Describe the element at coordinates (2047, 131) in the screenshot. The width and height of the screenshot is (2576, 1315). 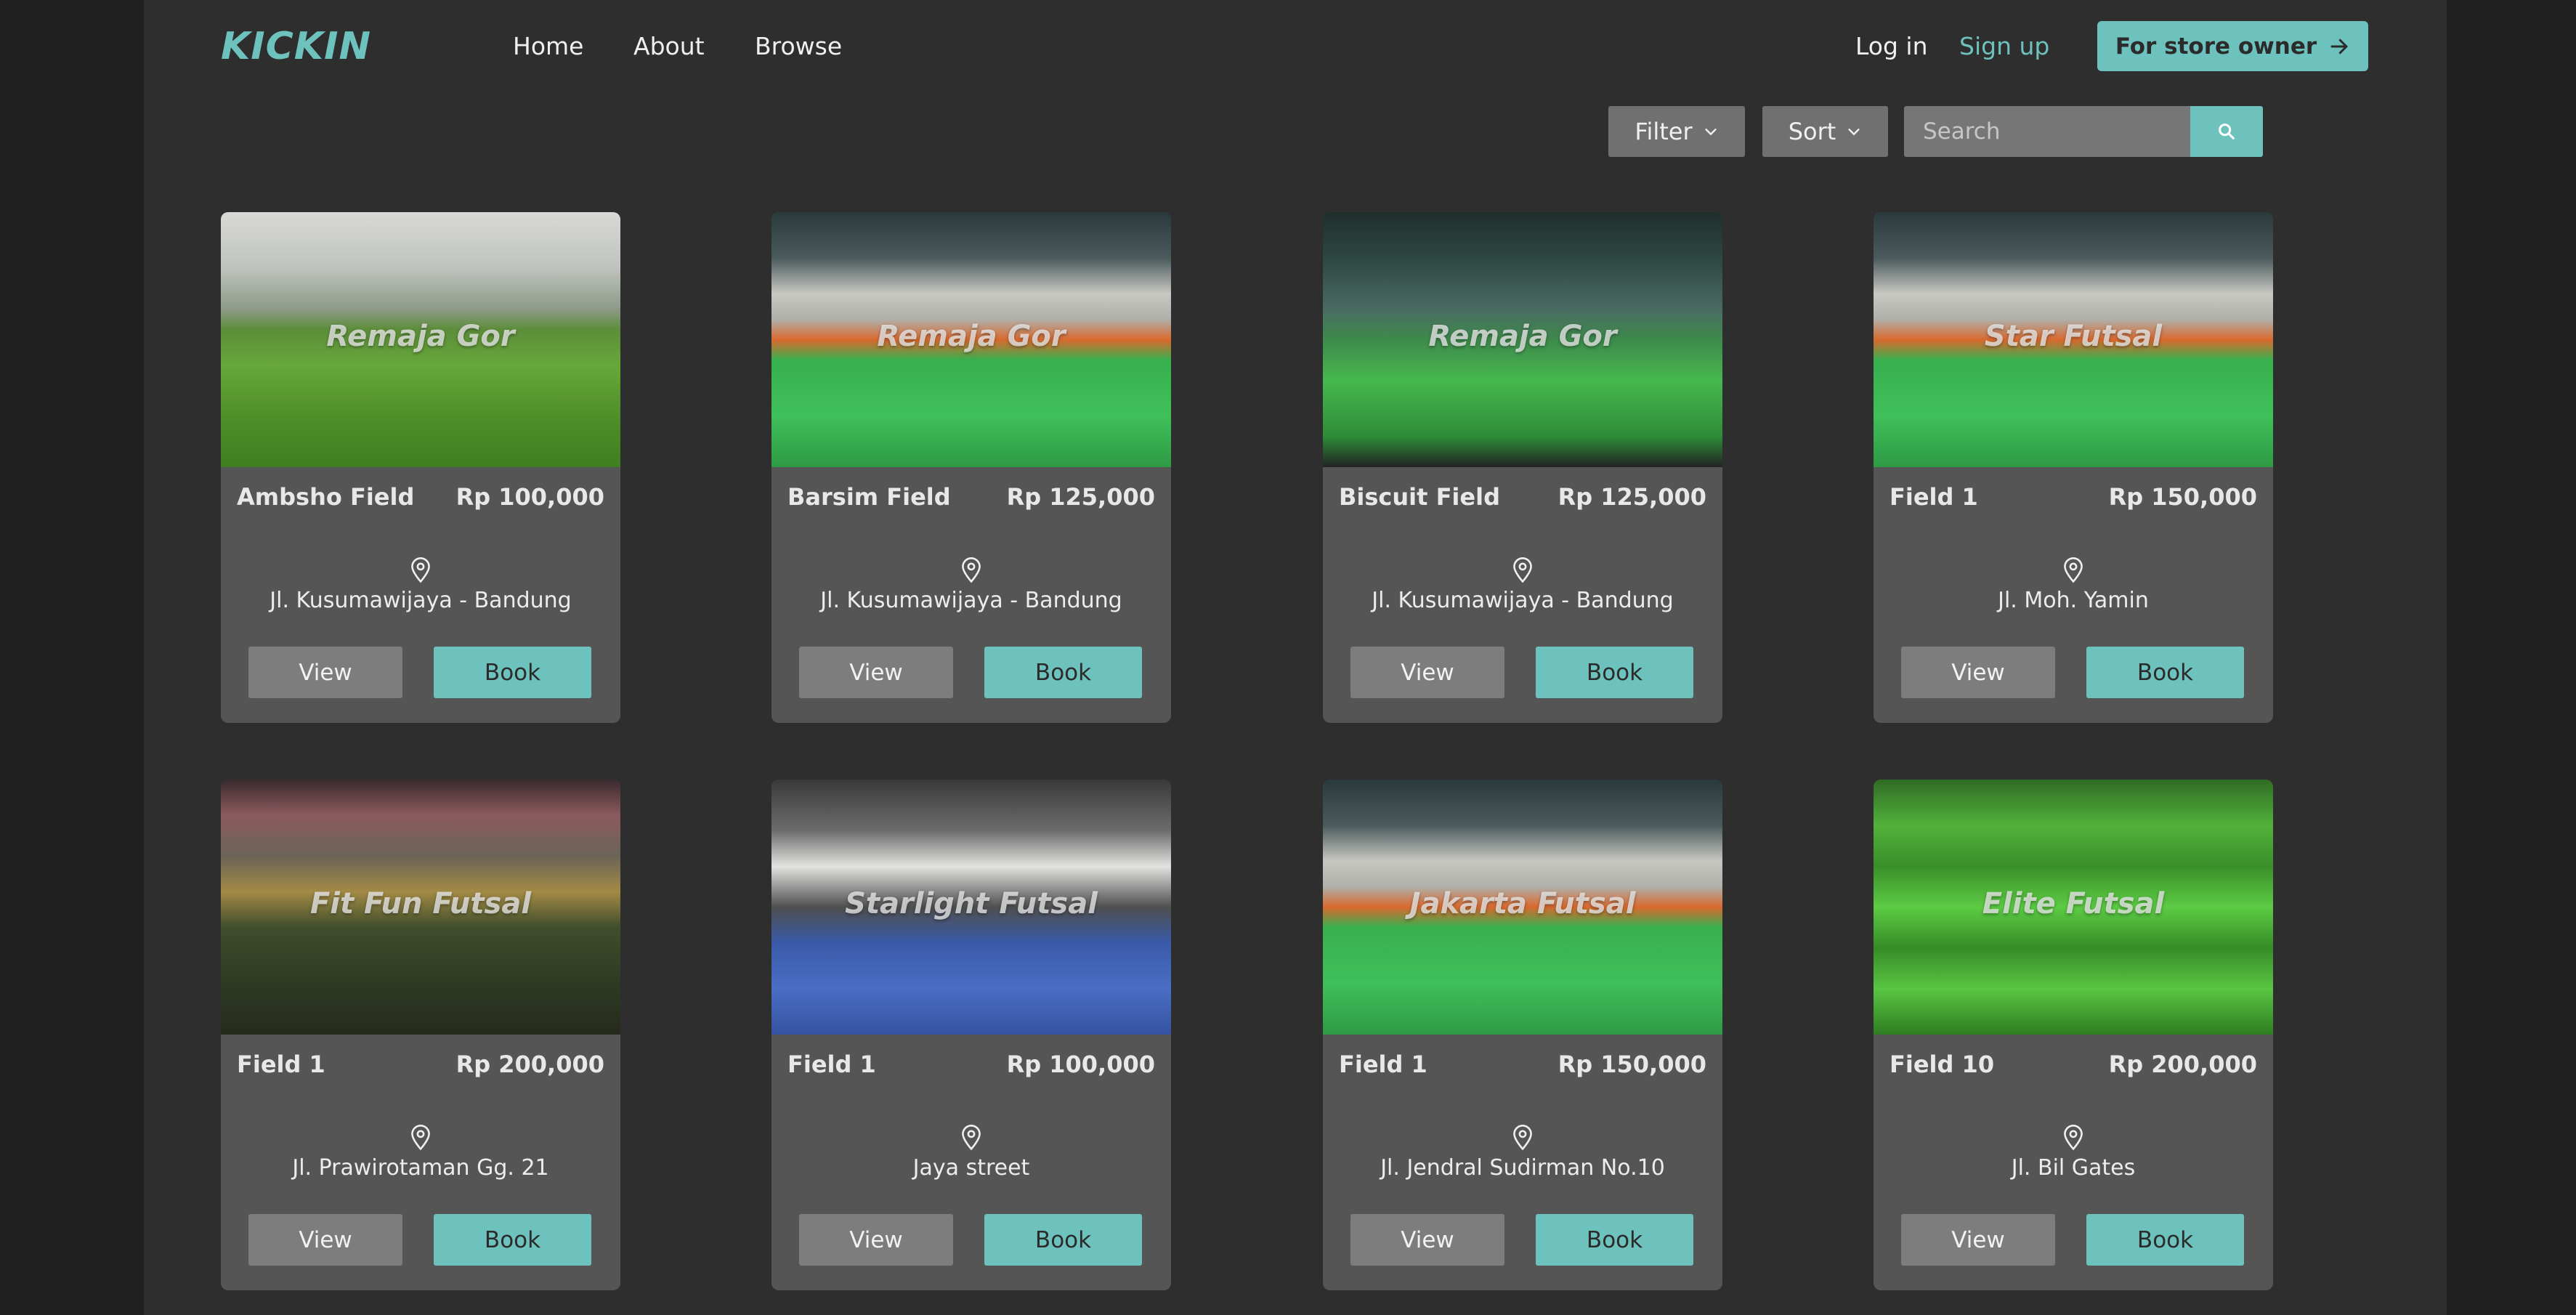
I see `search-input` at that location.